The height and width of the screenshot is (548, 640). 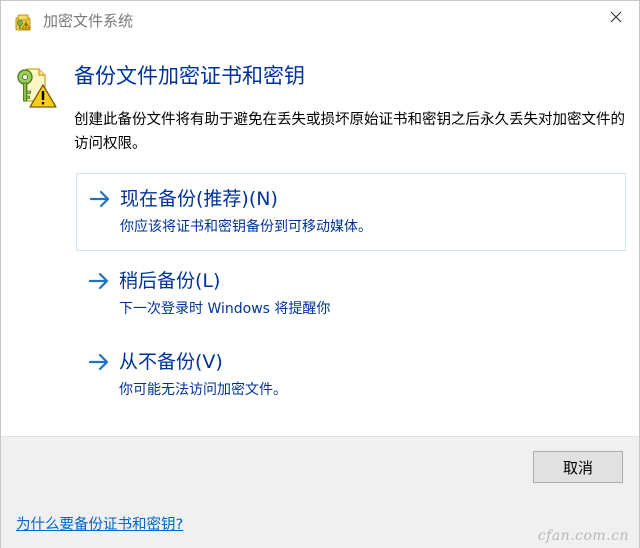 What do you see at coordinates (171, 362) in the screenshot?
I see `option-title: 从不备份(V)` at bounding box center [171, 362].